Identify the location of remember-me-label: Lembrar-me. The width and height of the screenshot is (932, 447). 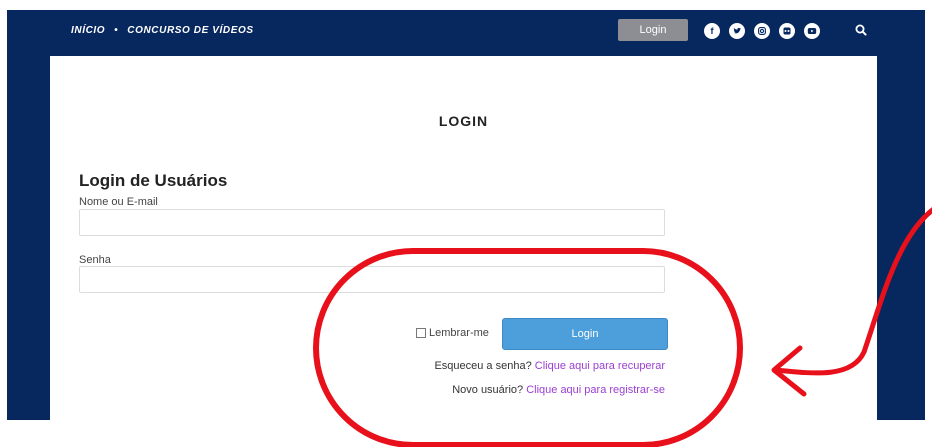
(459, 333).